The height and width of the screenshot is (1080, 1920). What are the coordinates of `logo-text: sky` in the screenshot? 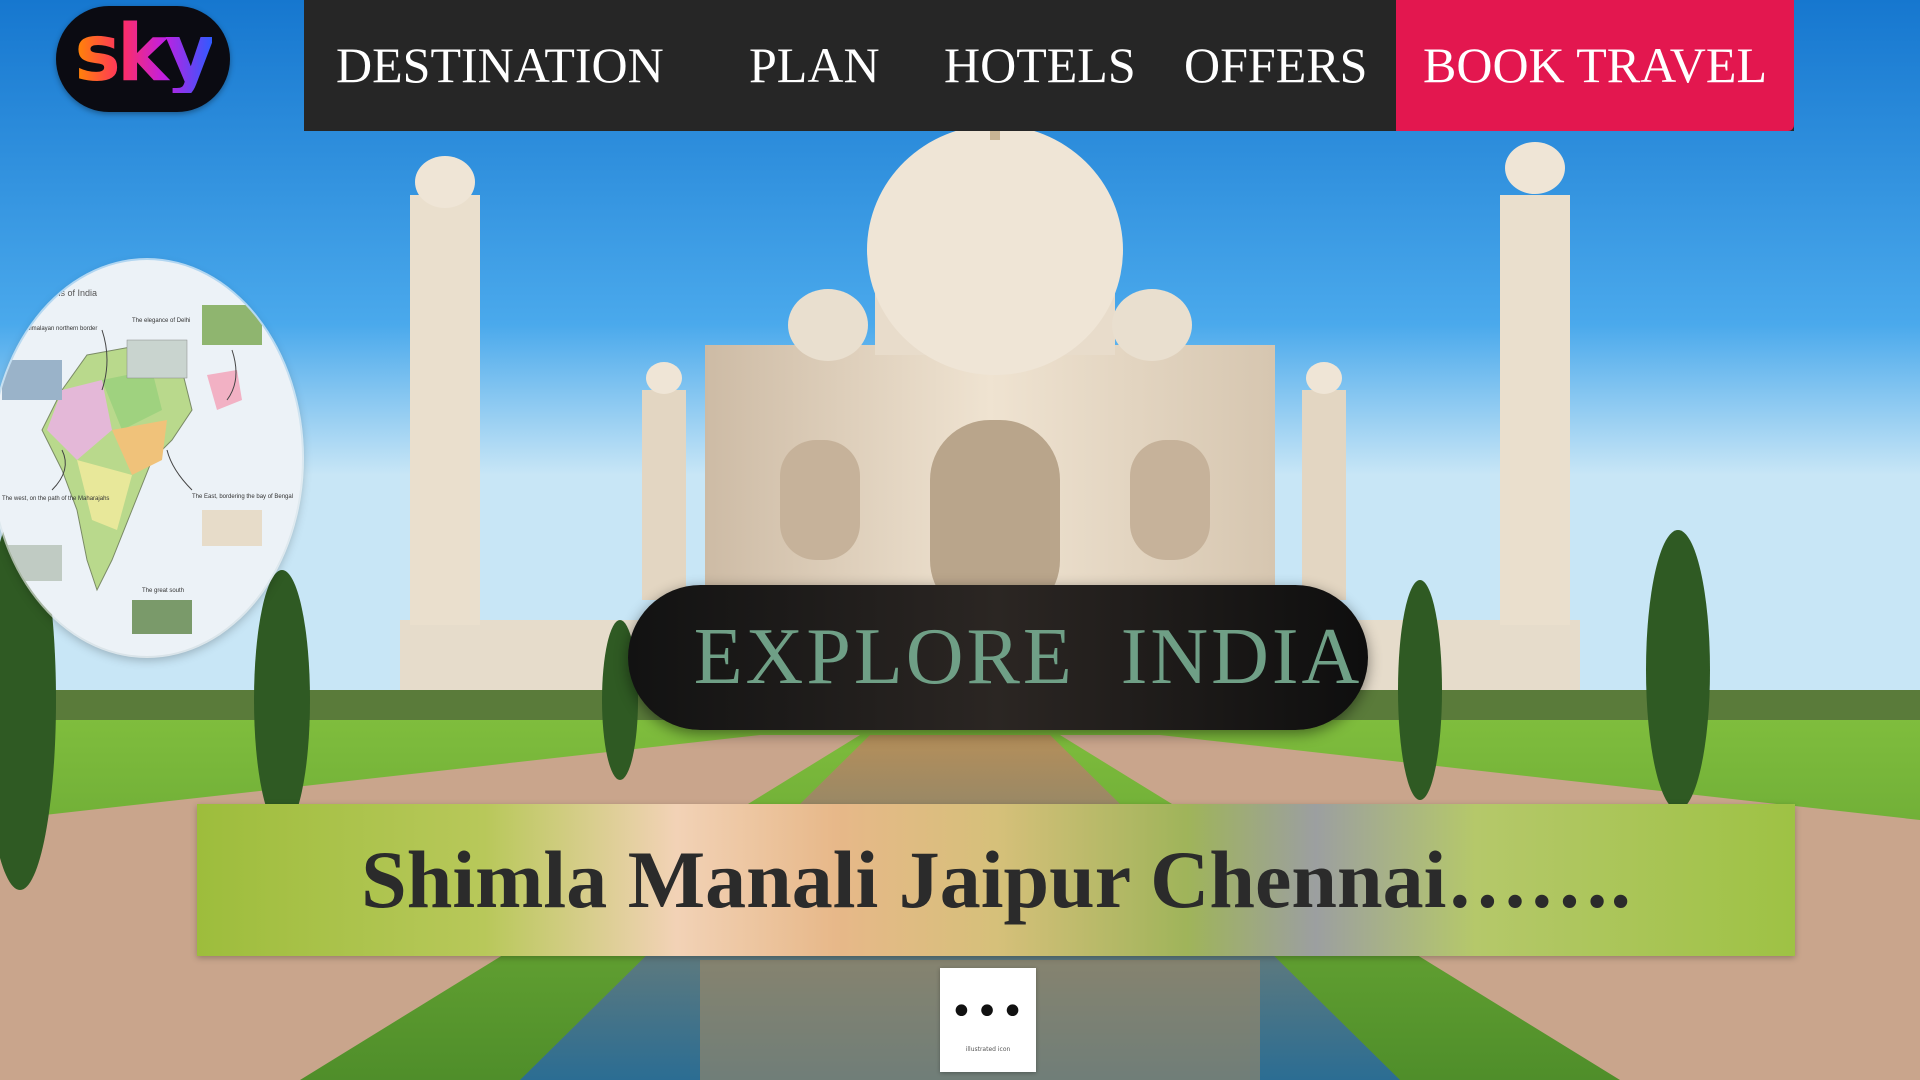 It's located at (144, 54).